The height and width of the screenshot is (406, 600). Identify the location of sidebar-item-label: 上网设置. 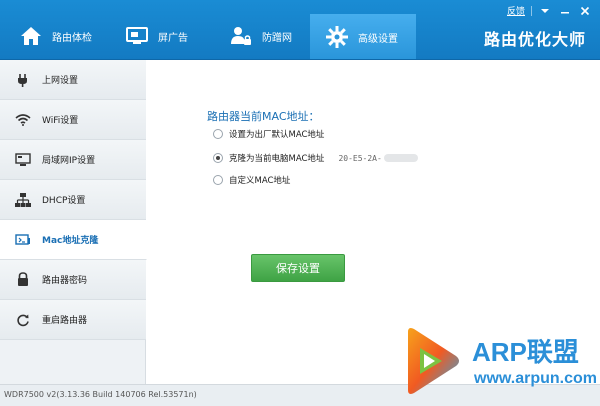
(60, 81).